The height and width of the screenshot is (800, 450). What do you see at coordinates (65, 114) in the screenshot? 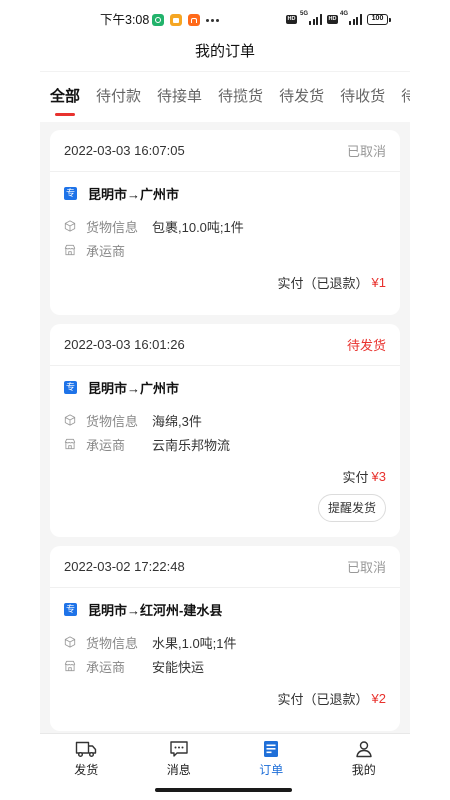
I see `active-tab-indicator` at bounding box center [65, 114].